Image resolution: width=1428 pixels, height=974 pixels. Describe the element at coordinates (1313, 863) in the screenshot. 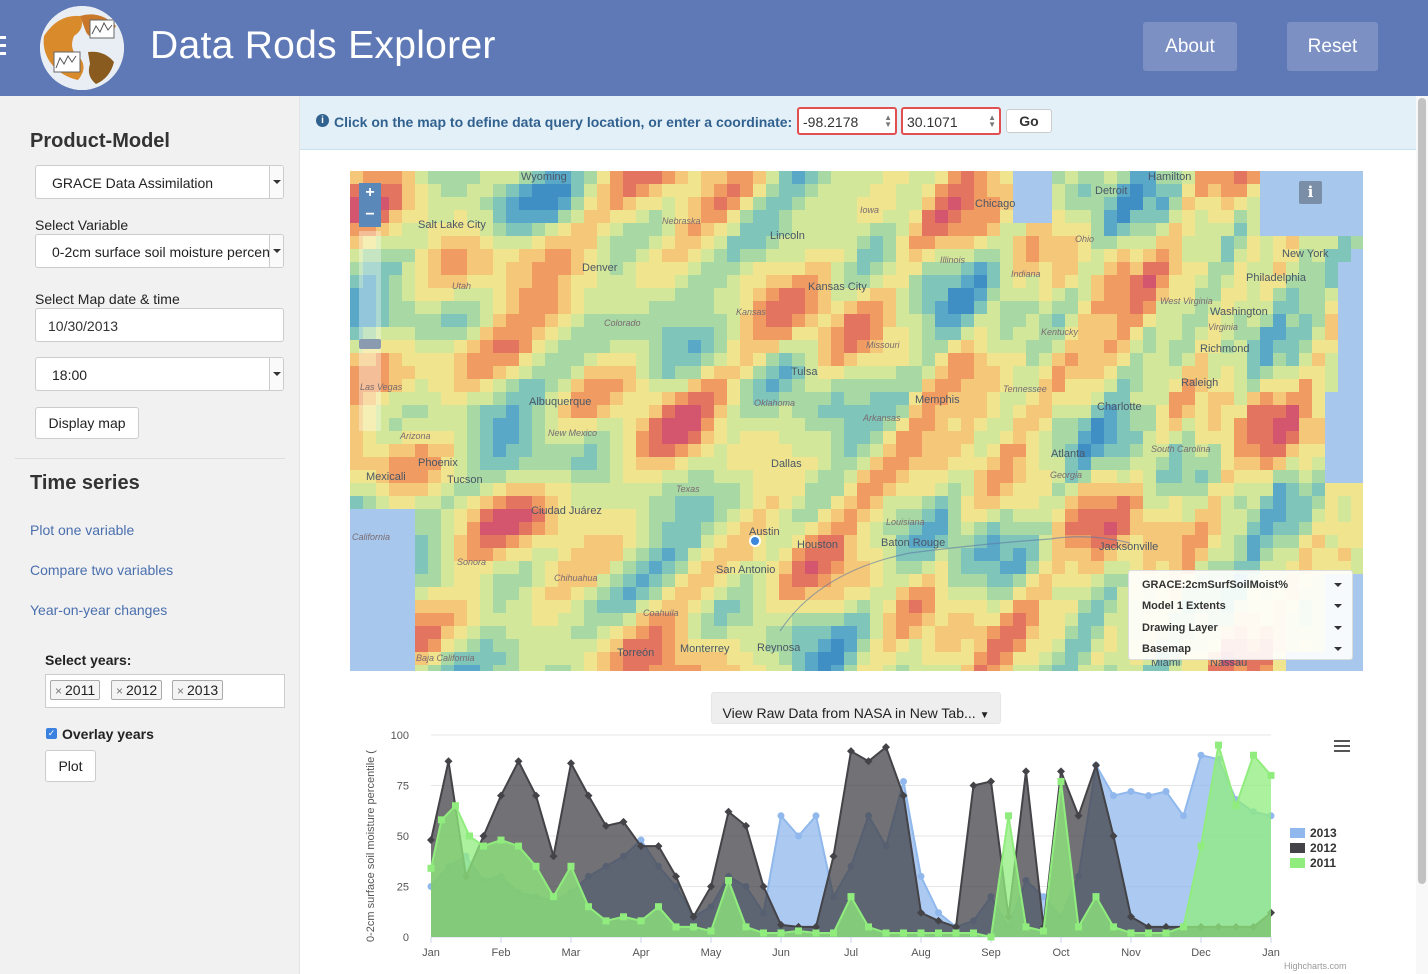

I see `legend-item: 2011` at that location.